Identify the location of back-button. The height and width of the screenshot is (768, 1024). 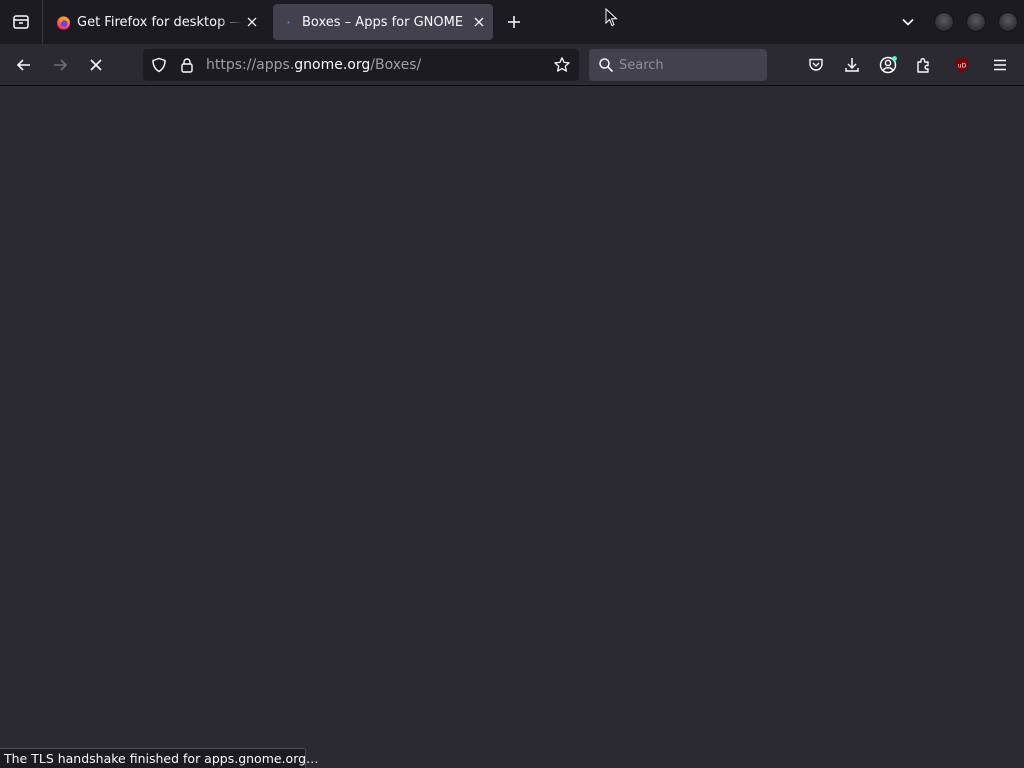
(24, 65).